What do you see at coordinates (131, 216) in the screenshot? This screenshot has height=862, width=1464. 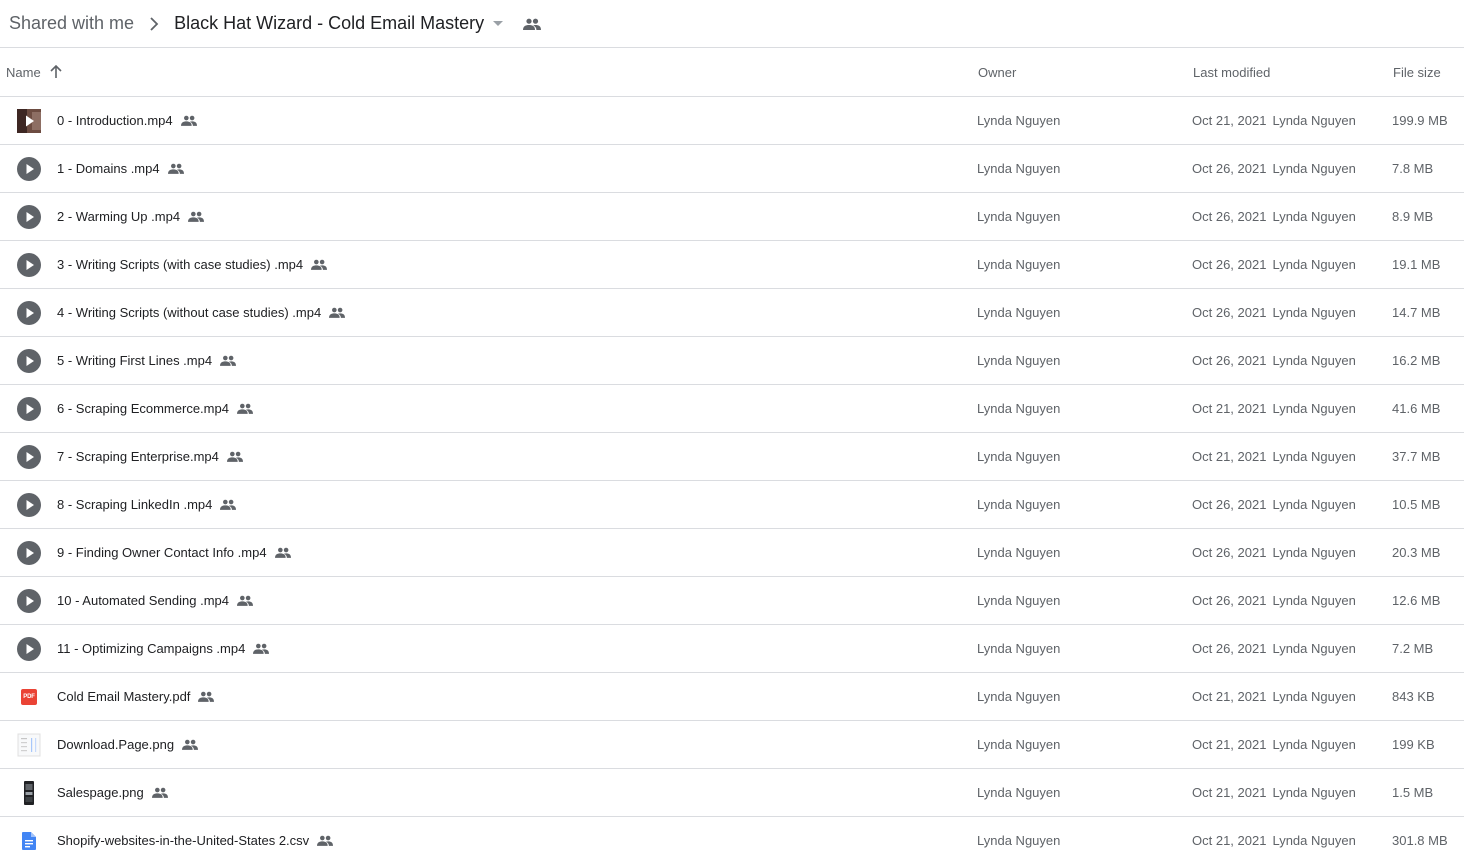 I see `file-name-cell: 2 - Warming Up .mp4` at bounding box center [131, 216].